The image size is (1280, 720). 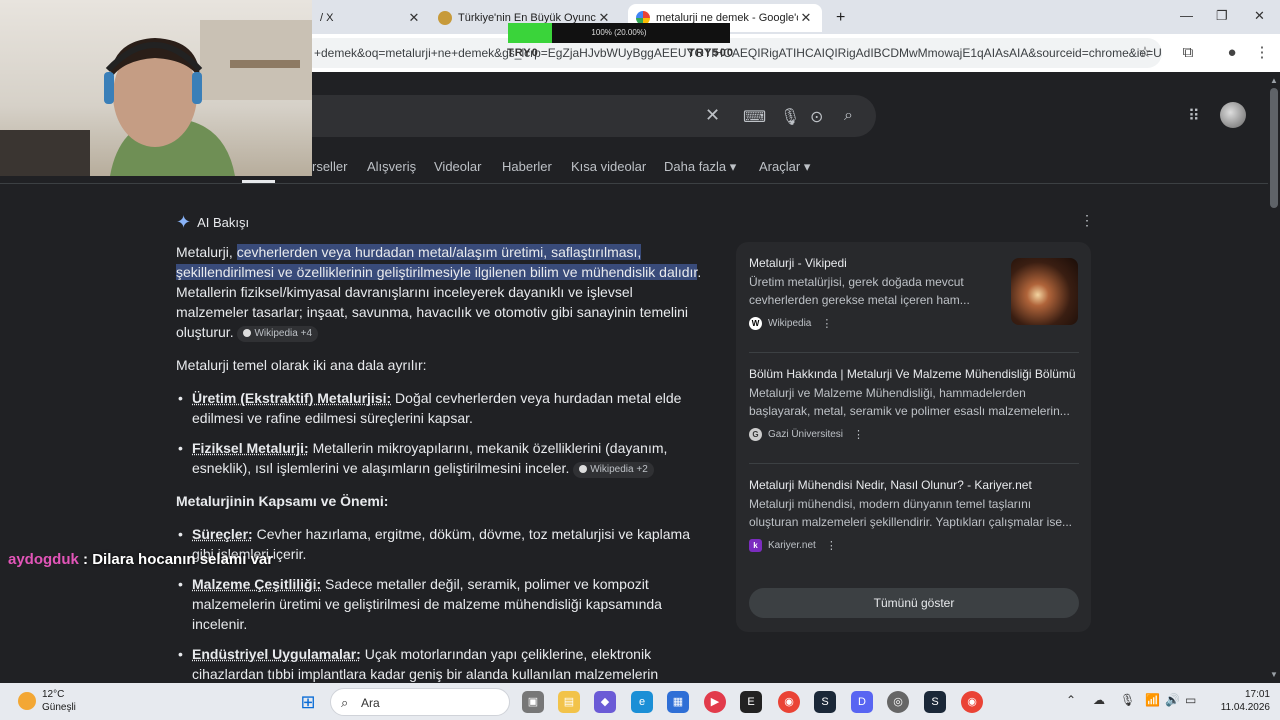 What do you see at coordinates (1186, 15) in the screenshot?
I see `minimize-icon: —` at bounding box center [1186, 15].